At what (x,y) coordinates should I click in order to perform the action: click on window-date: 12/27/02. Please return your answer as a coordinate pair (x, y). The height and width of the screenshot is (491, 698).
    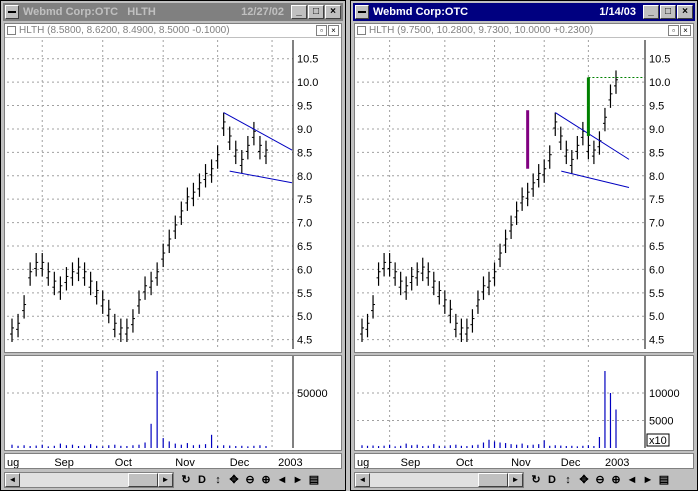
    Looking at the image, I should click on (262, 12).